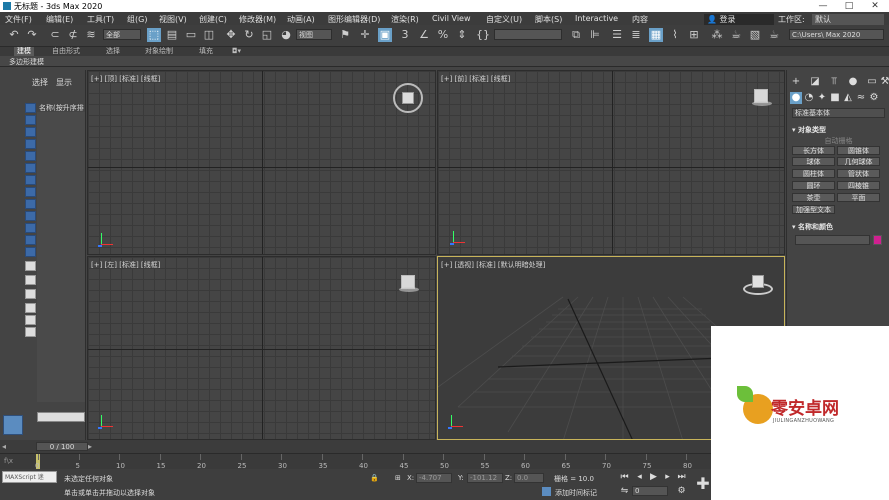  I want to click on tab-freeform: 自由形式, so click(66, 51).